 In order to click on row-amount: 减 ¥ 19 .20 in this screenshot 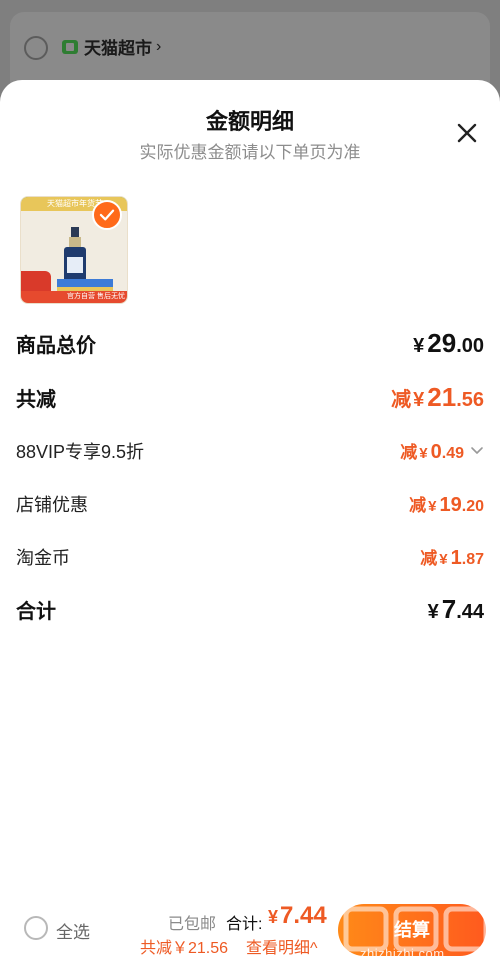, I will do `click(446, 504)`.